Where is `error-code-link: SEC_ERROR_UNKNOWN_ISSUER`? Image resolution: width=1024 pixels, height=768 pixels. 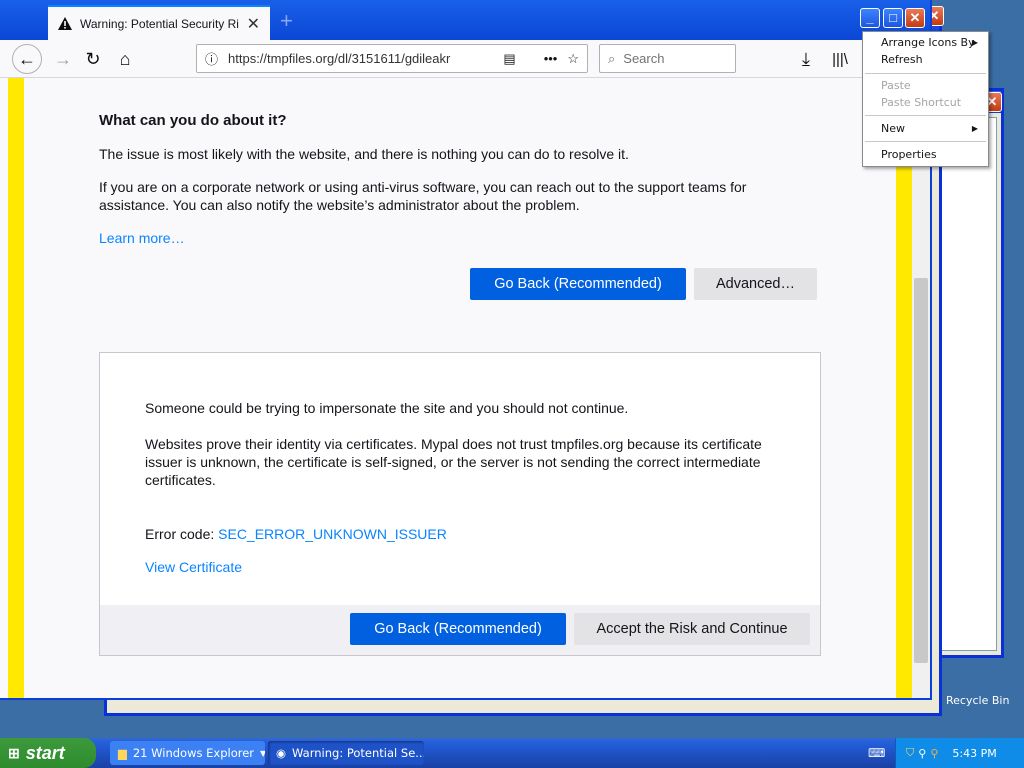 error-code-link: SEC_ERROR_UNKNOWN_ISSUER is located at coordinates (332, 534).